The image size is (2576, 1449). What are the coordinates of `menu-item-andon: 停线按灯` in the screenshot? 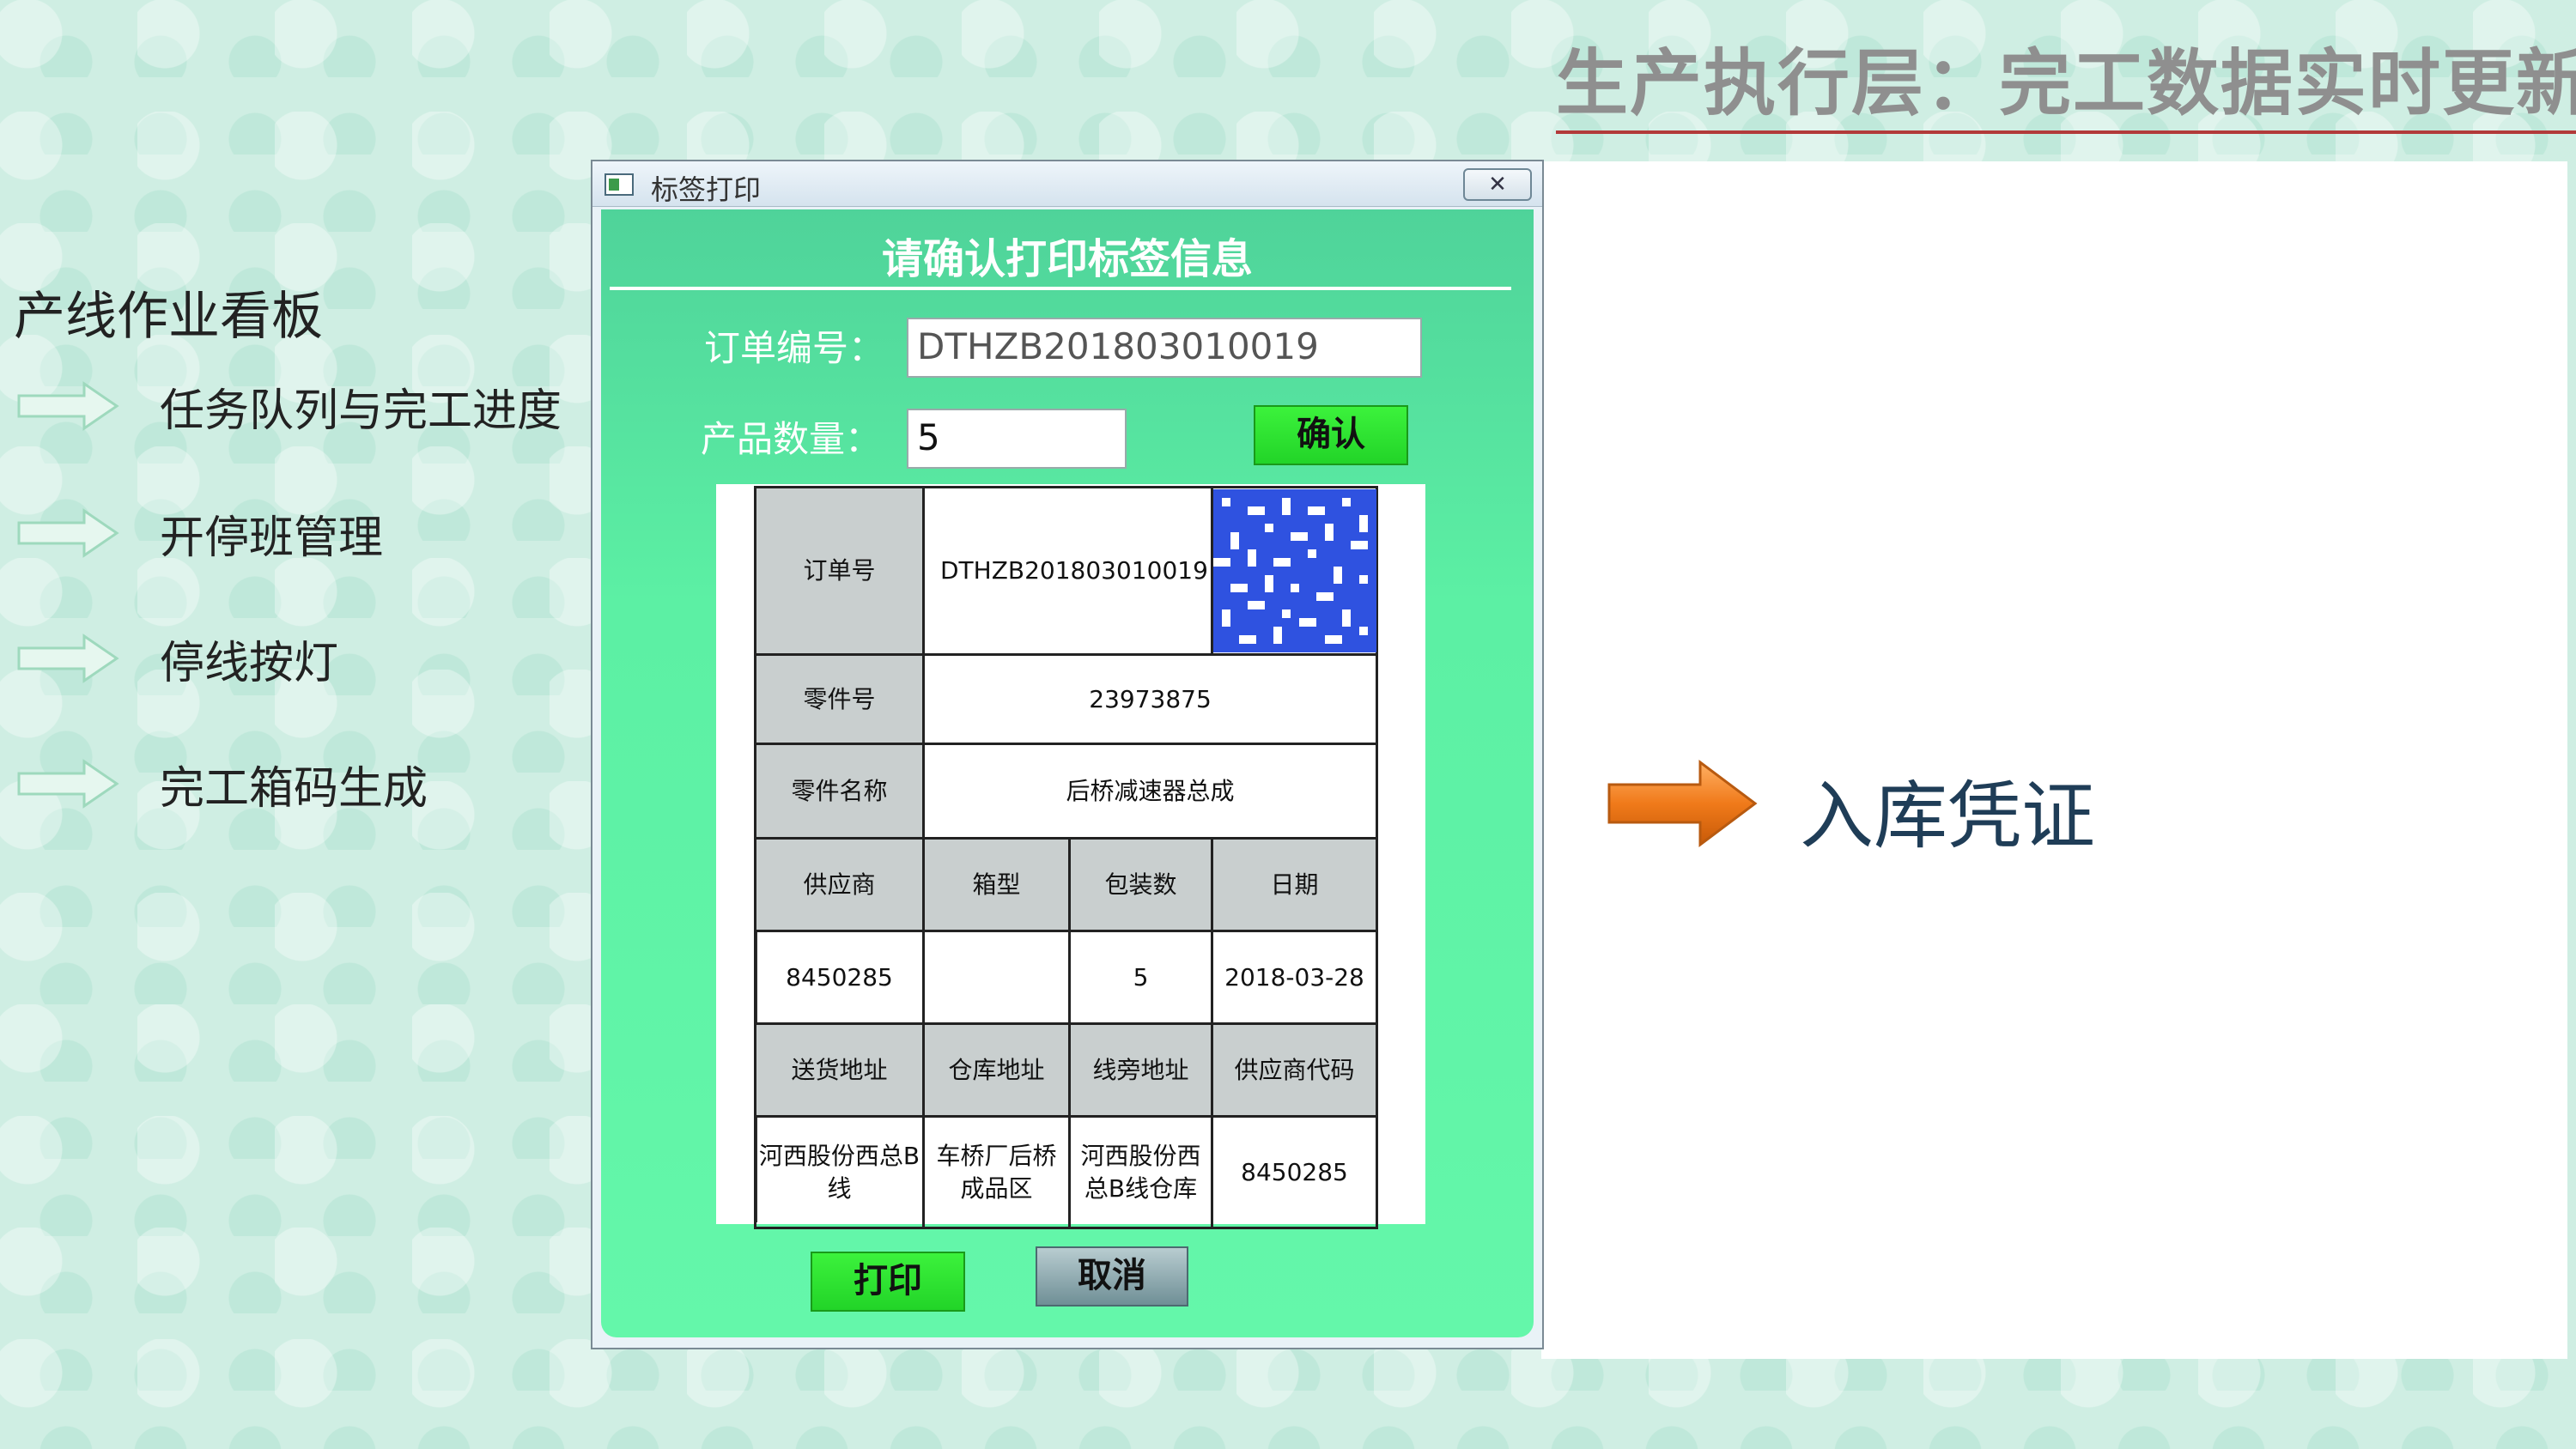 It's located at (177, 658).